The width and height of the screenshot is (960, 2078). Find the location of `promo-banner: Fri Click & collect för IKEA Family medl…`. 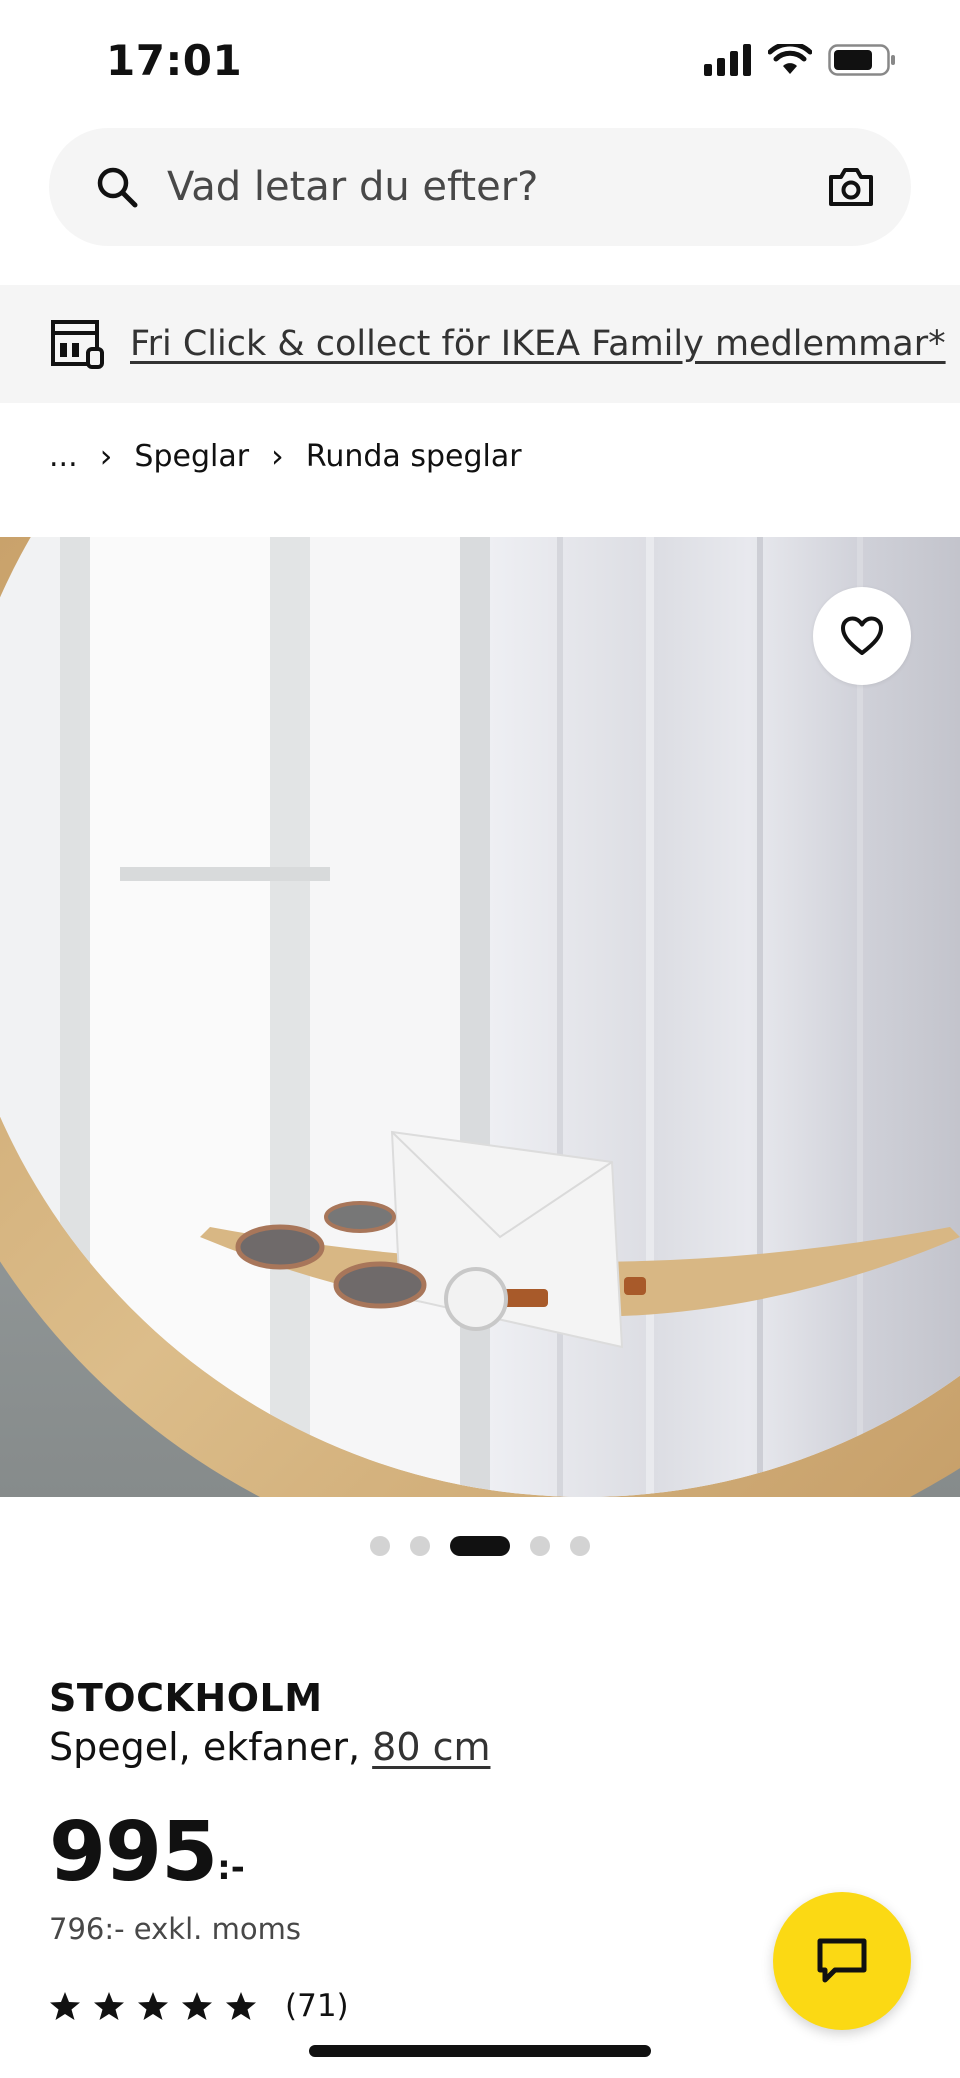

promo-banner: Fri Click & collect för IKEA Family medl… is located at coordinates (480, 344).